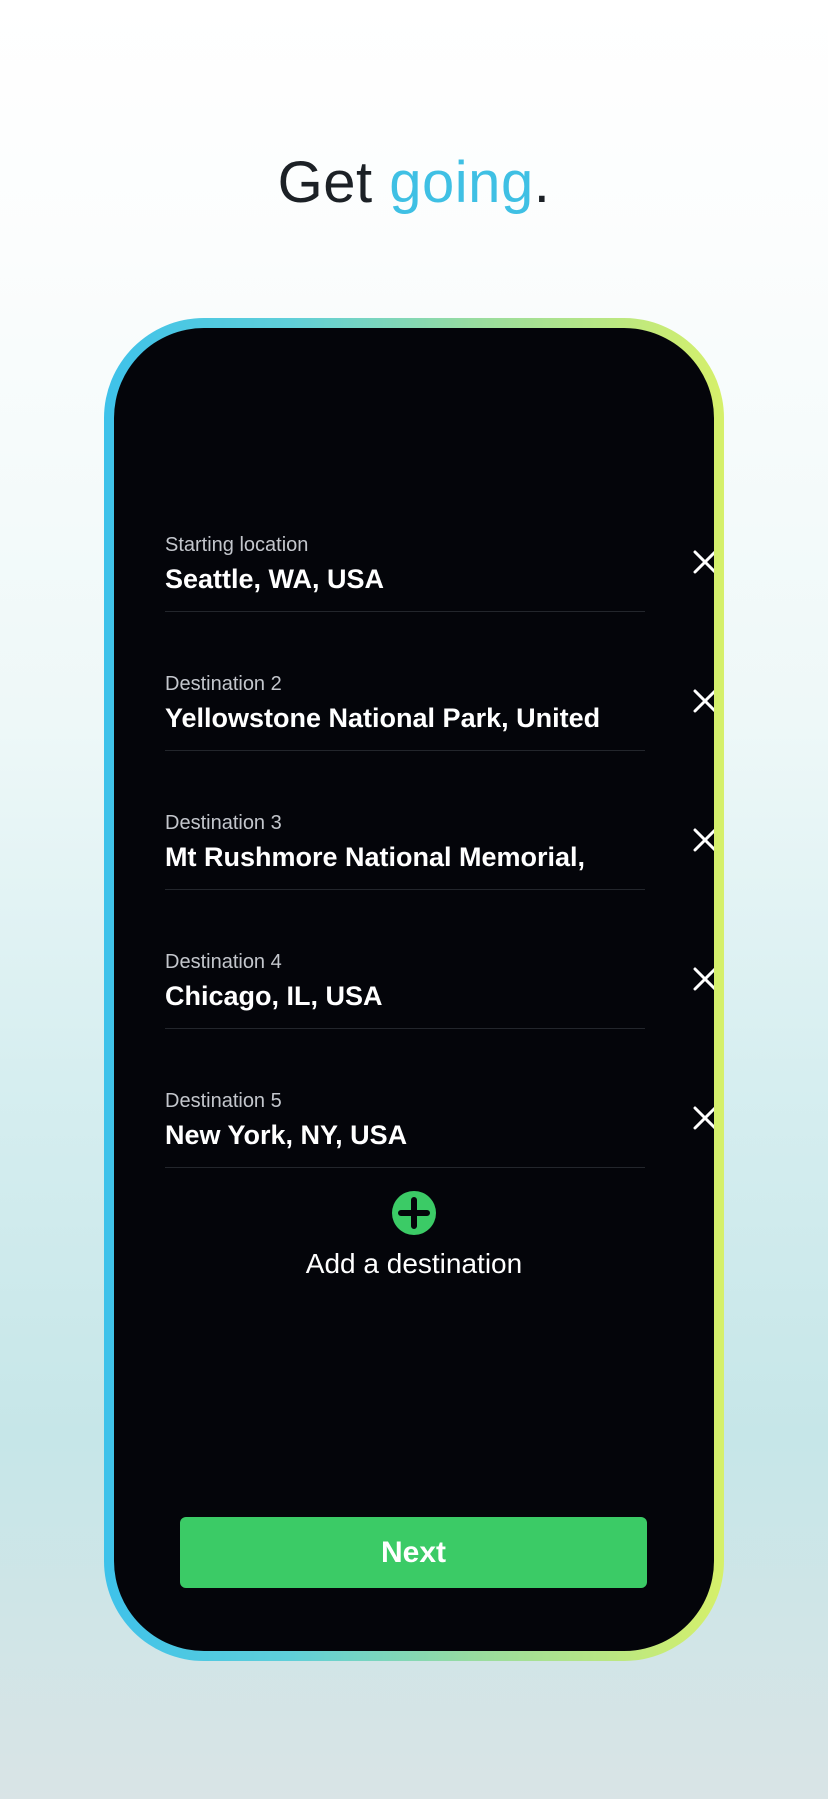  Describe the element at coordinates (400, 718) in the screenshot. I see `field-value: Yellowstone National Park, United` at that location.